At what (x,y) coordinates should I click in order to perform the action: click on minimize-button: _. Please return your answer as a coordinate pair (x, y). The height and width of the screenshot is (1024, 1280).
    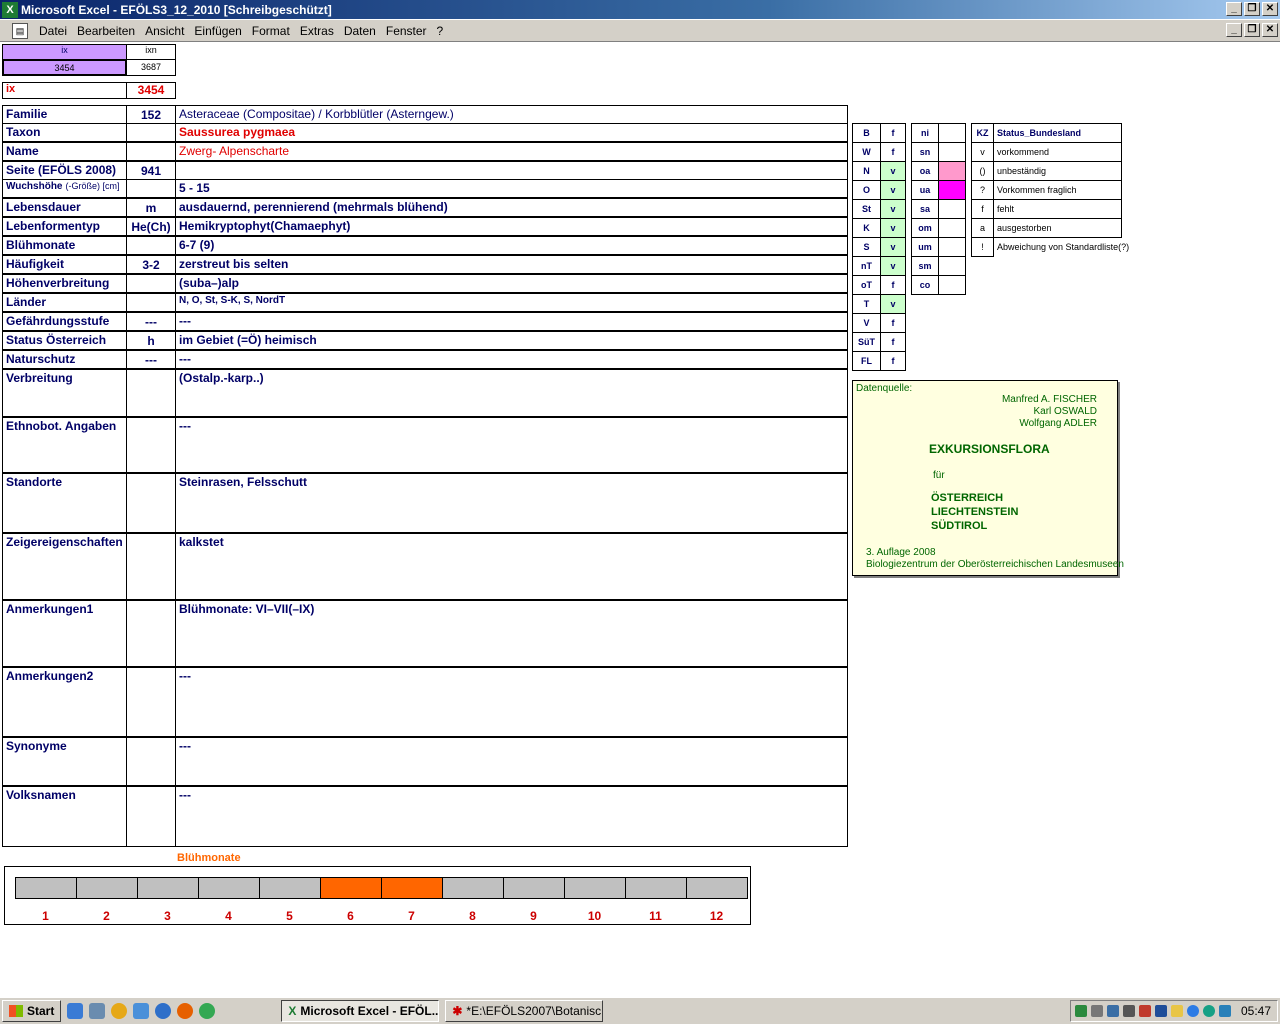
    Looking at the image, I should click on (1234, 9).